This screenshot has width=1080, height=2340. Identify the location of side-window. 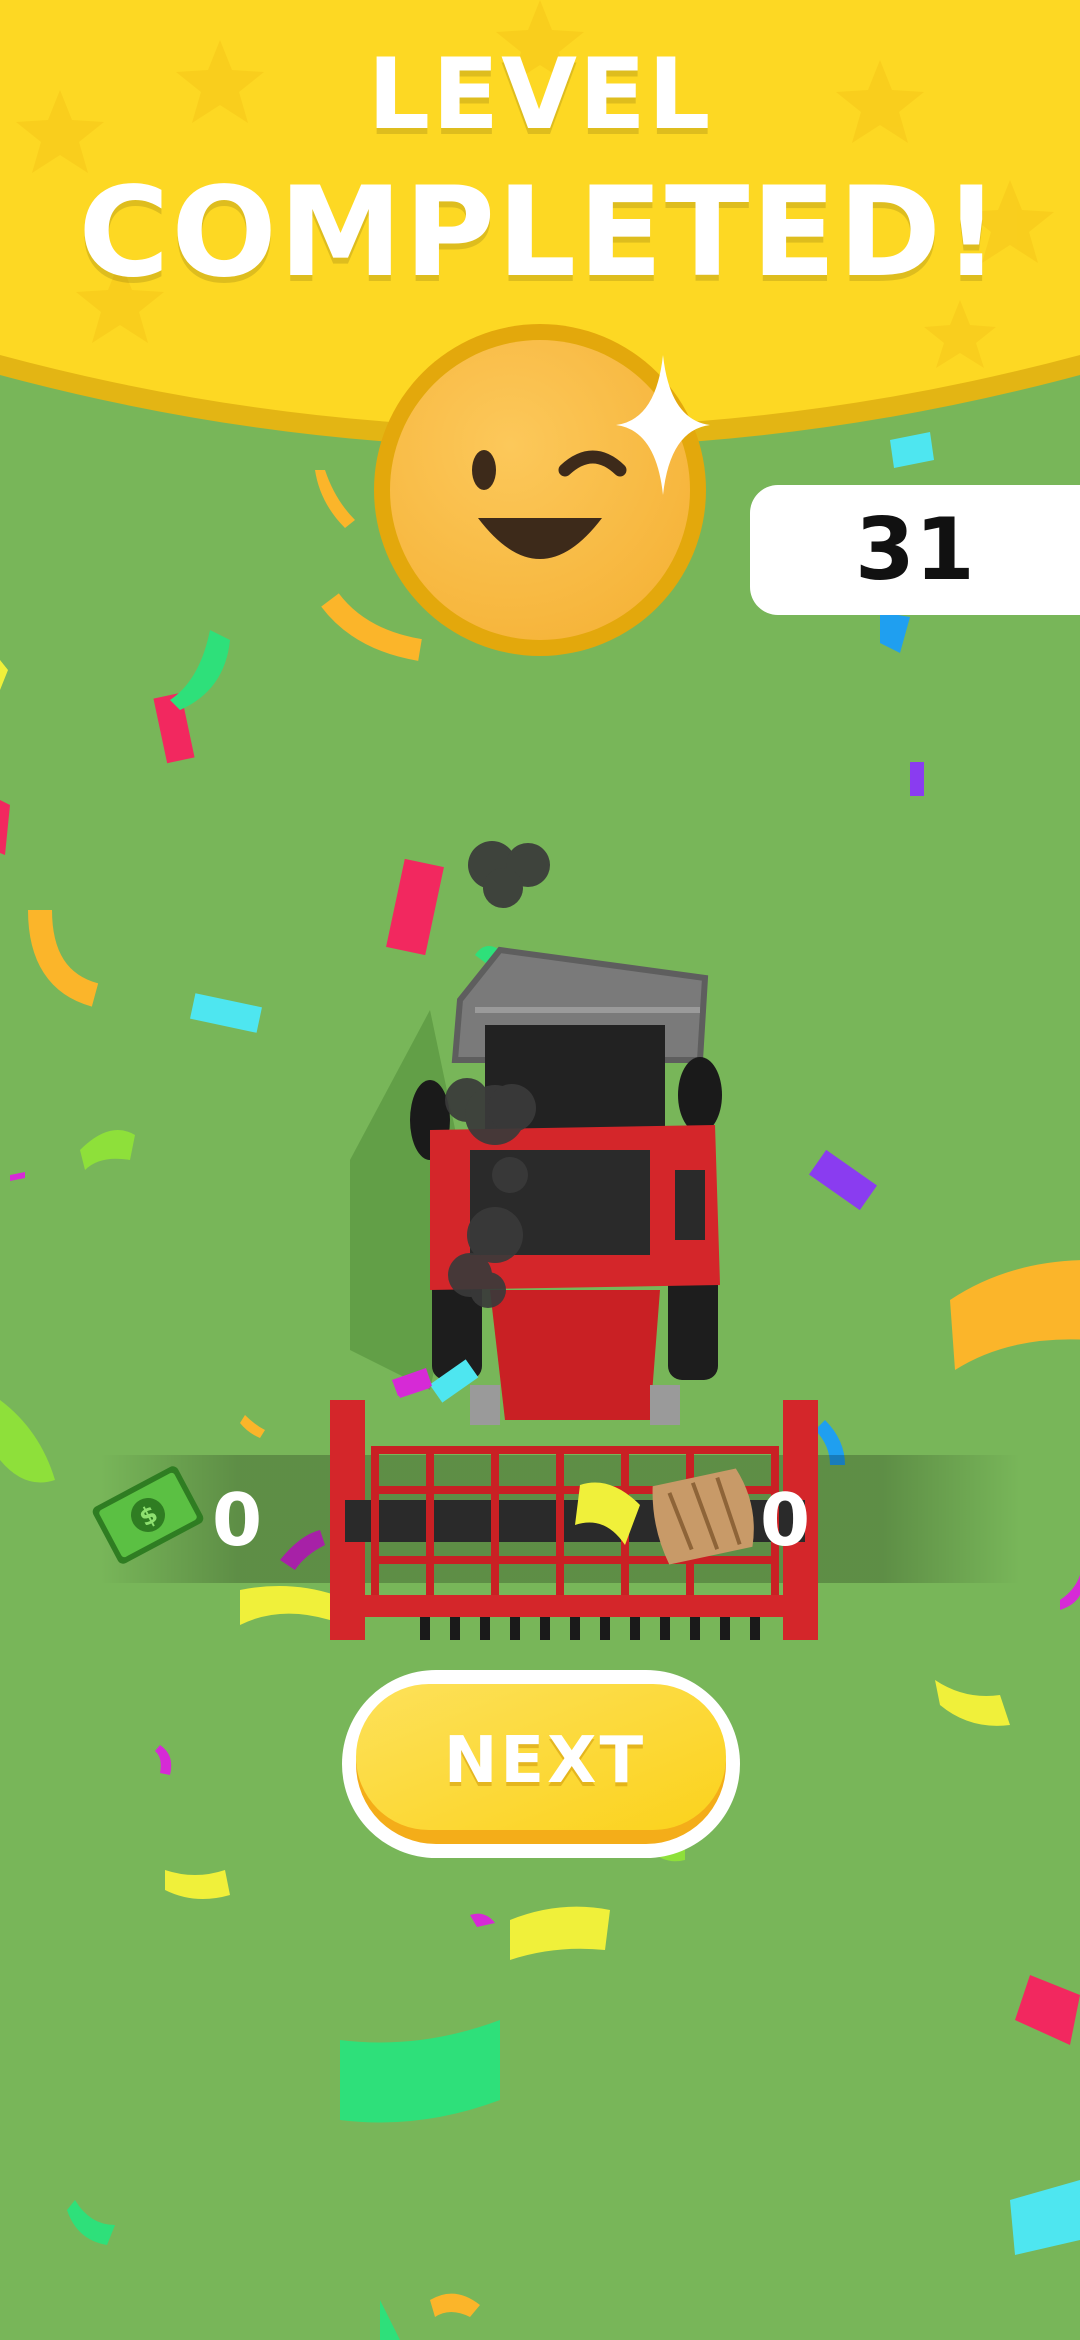
(690, 1205).